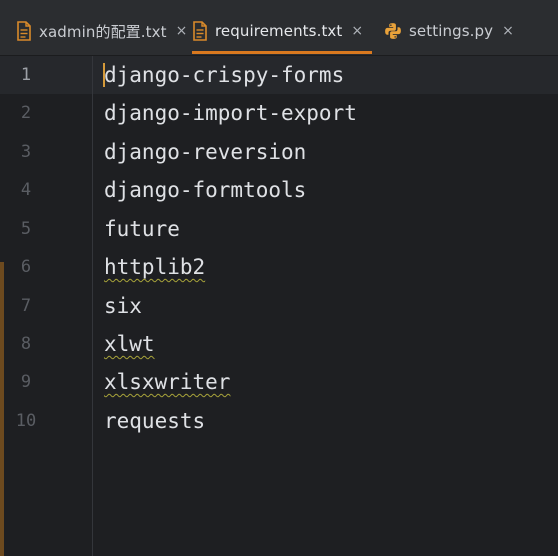  What do you see at coordinates (205, 152) in the screenshot?
I see `code-line: django-reversion` at bounding box center [205, 152].